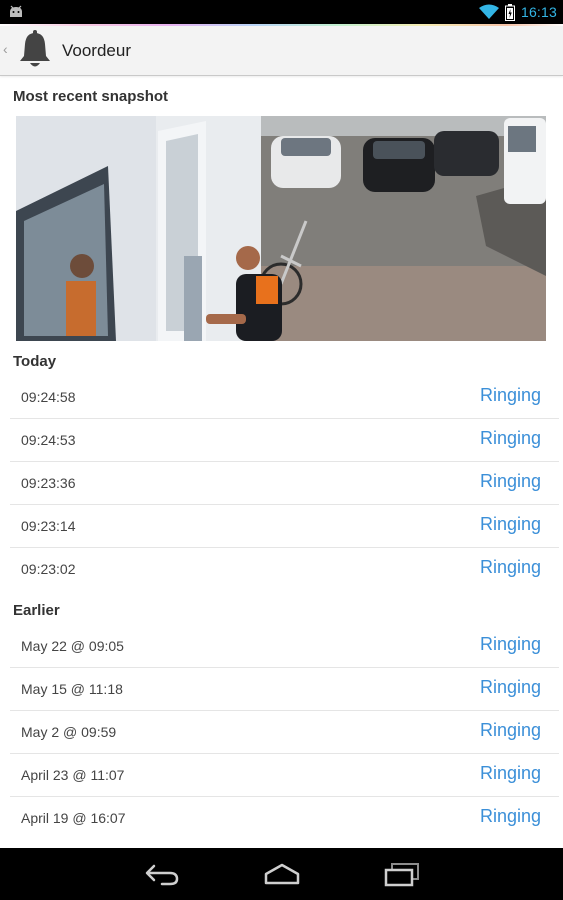  I want to click on list-item: May 22 @ 09:05 Ringing, so click(284, 646).